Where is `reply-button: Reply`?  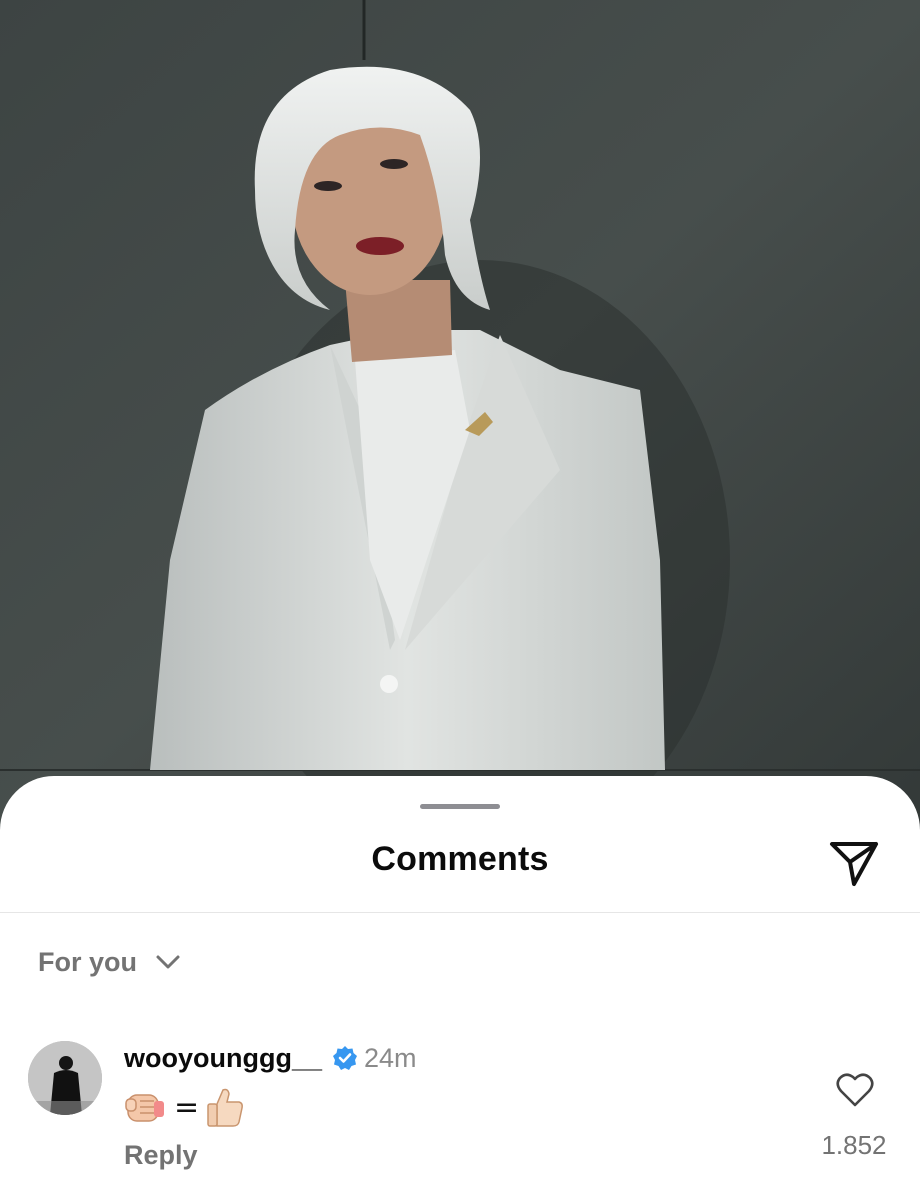
reply-button: Reply is located at coordinates (161, 1155).